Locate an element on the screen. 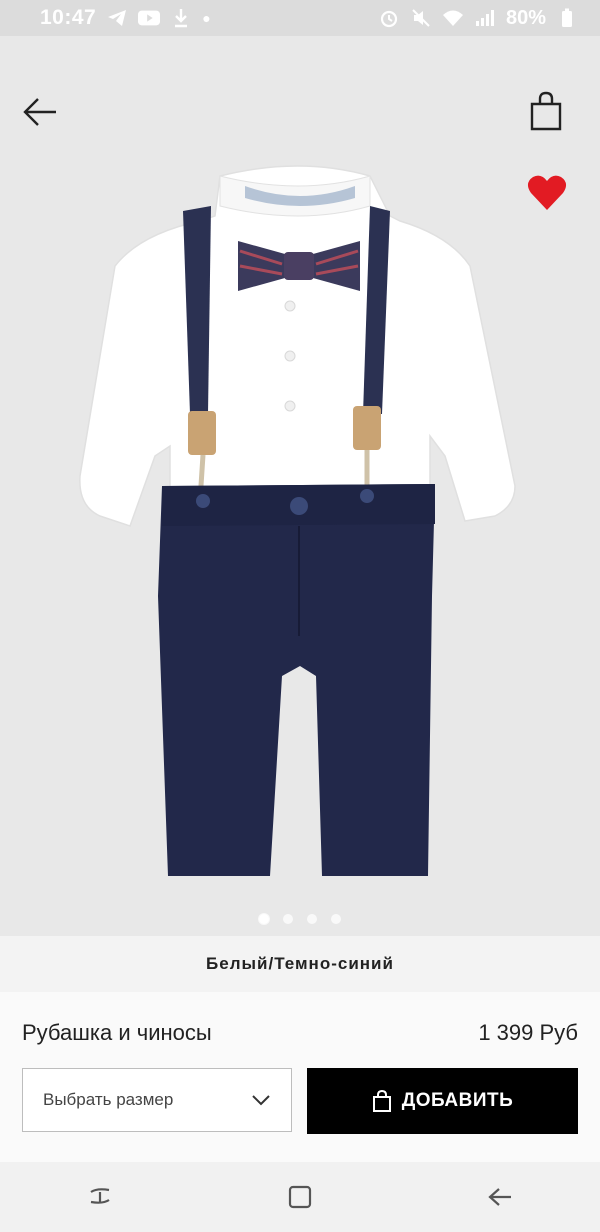  home-icon is located at coordinates (300, 1197).